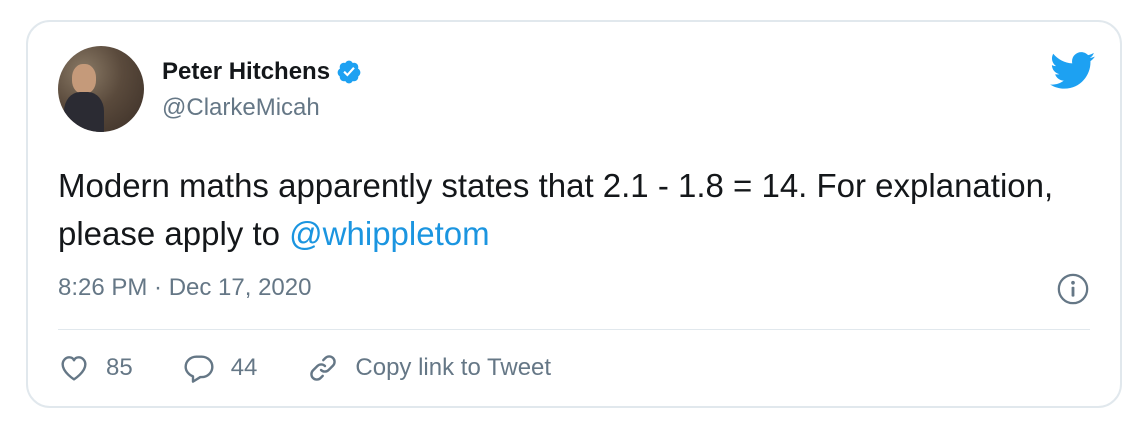 This screenshot has width=1138, height=430. What do you see at coordinates (1073, 71) in the screenshot?
I see `twitter-bird-icon` at bounding box center [1073, 71].